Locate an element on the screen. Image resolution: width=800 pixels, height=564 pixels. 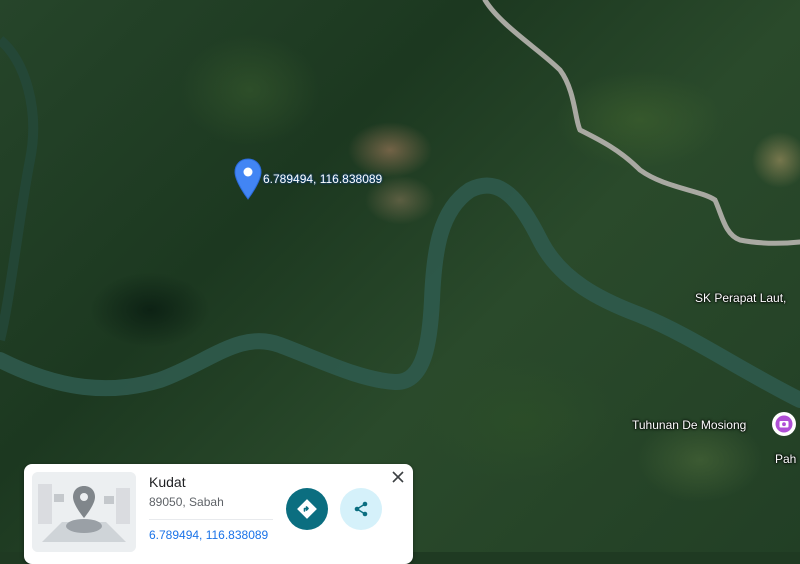
close-icon is located at coordinates (398, 477).